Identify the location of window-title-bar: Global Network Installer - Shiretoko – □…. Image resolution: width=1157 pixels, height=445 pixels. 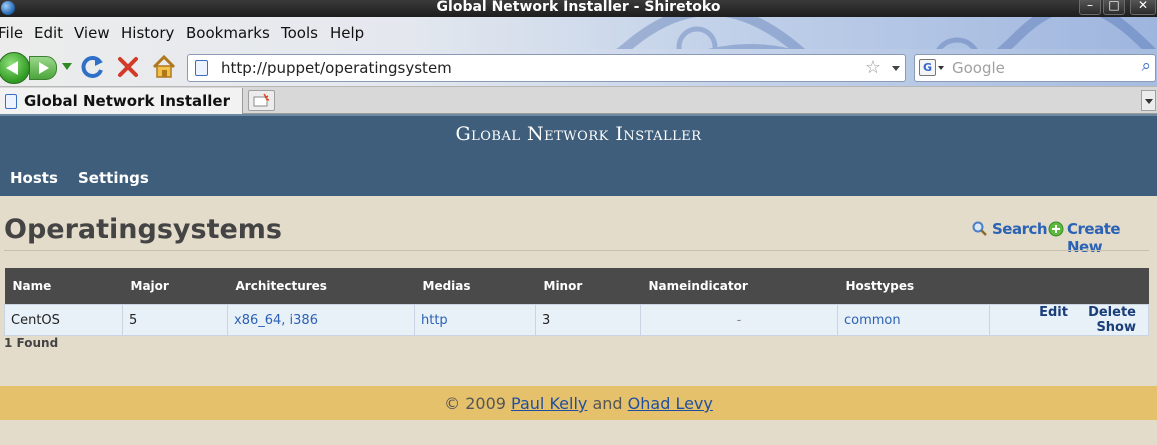
(578, 8).